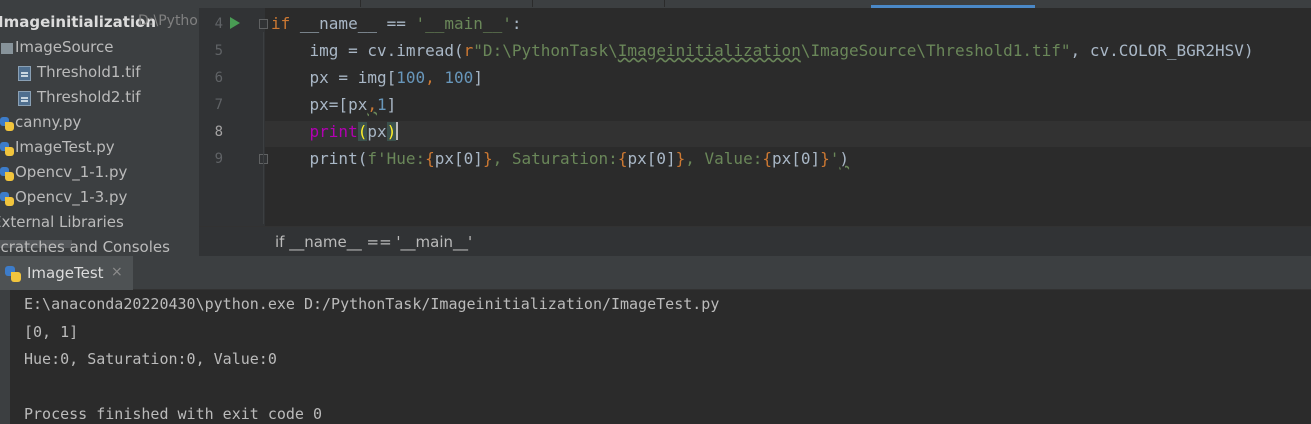 The width and height of the screenshot is (1311, 424). What do you see at coordinates (218, 159) in the screenshot?
I see `line-number: 9` at bounding box center [218, 159].